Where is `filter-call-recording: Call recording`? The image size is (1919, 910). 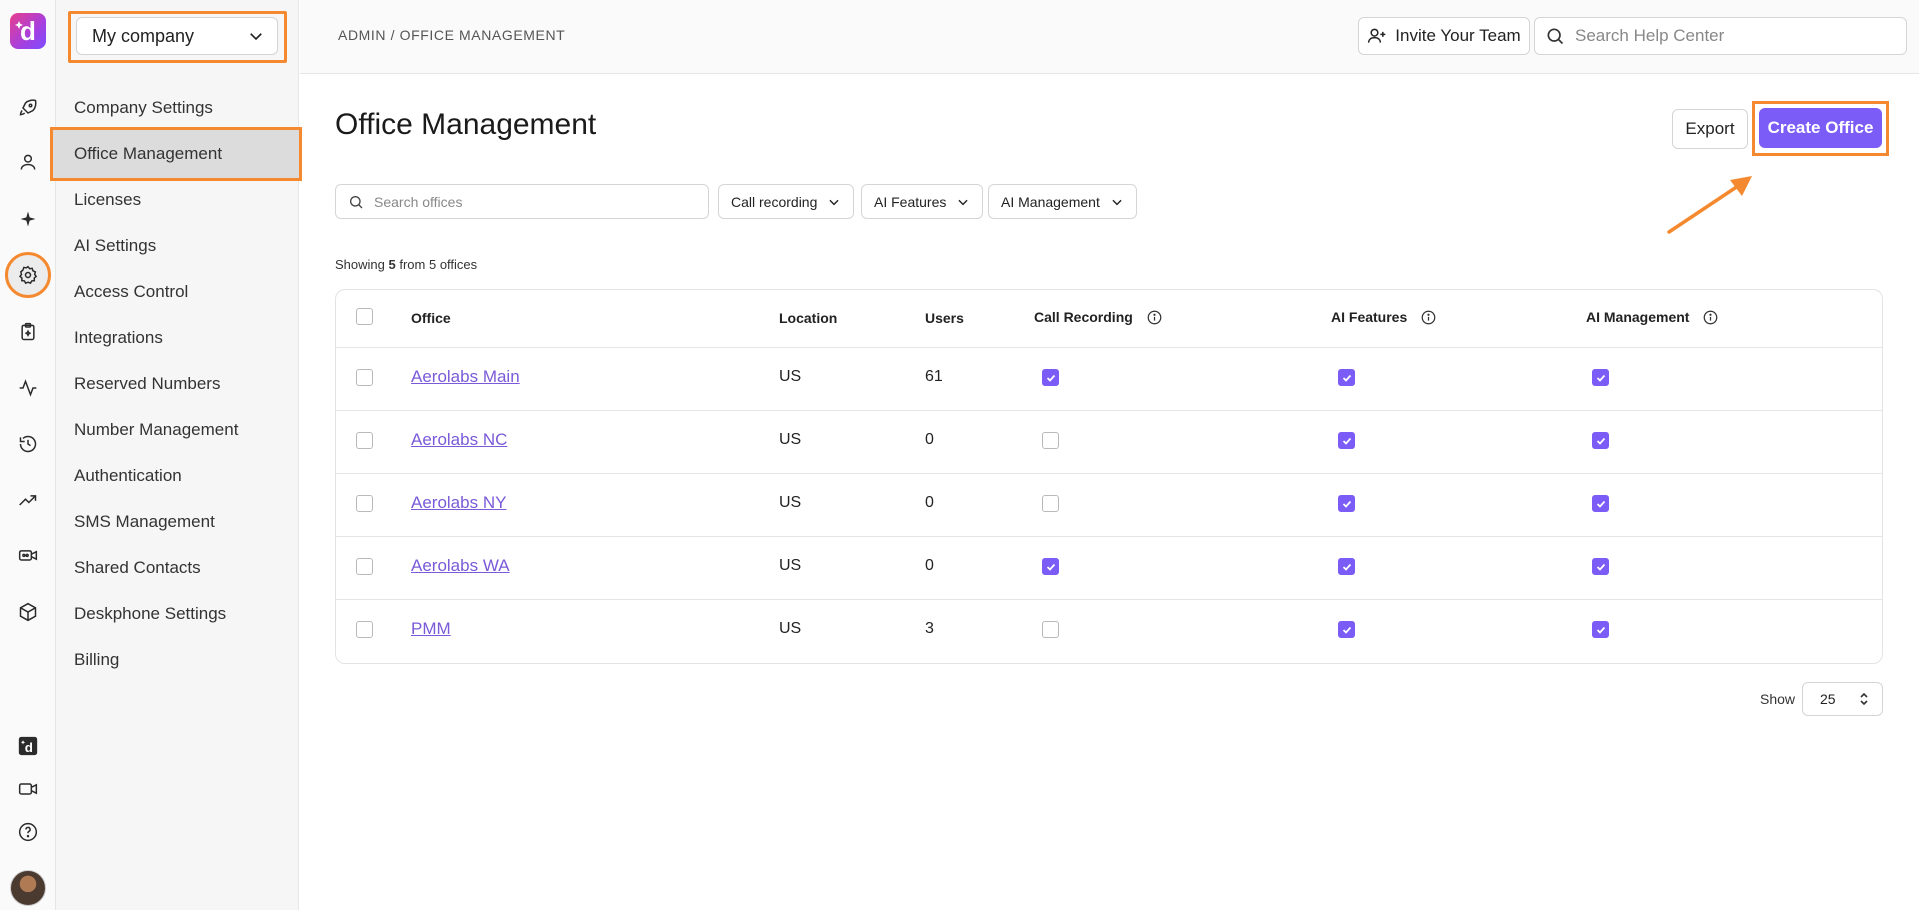
filter-call-recording: Call recording is located at coordinates (786, 201).